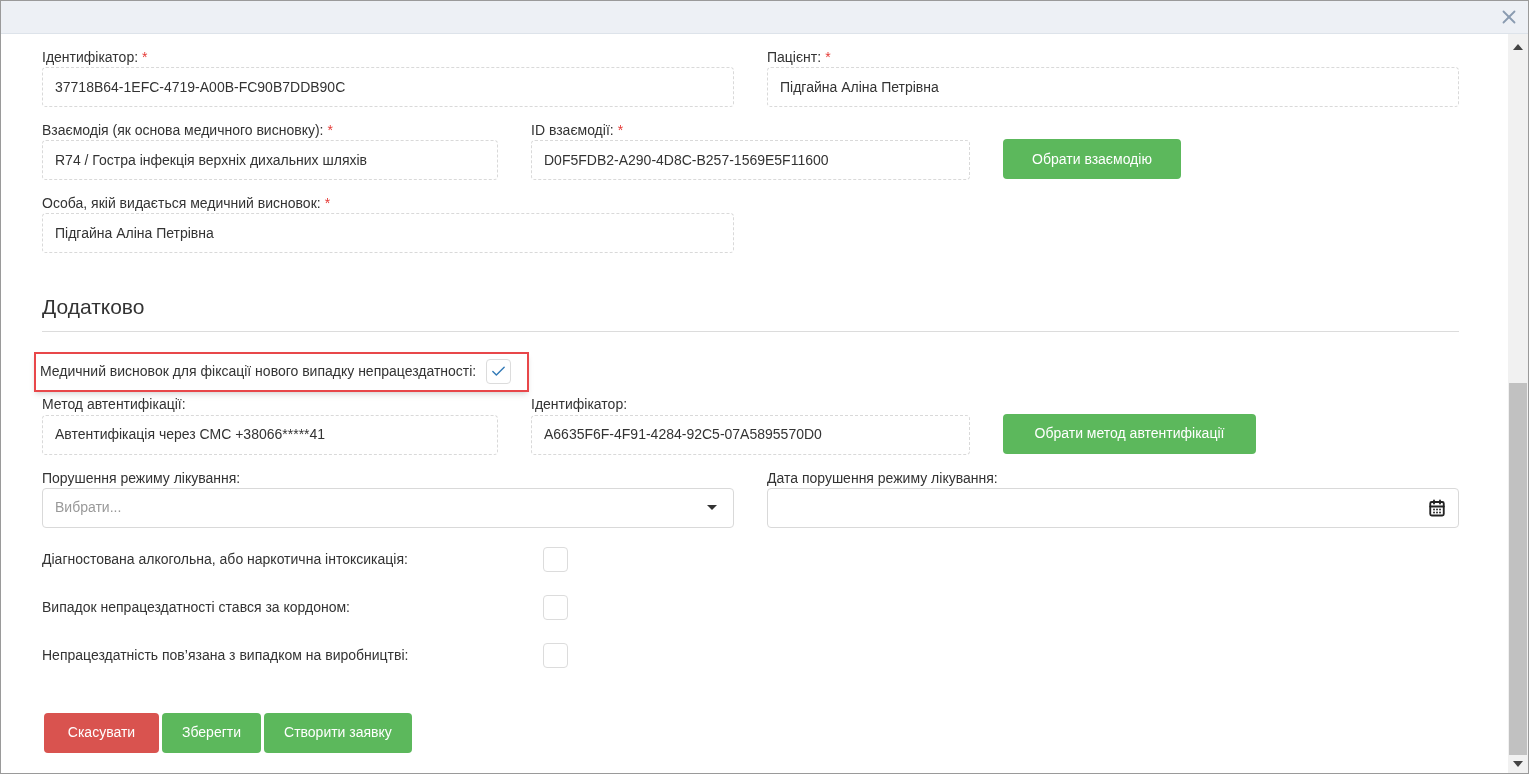 Image resolution: width=1529 pixels, height=774 pixels. I want to click on field-label: Особа, якій видається медичний висновок:, so click(181, 203).